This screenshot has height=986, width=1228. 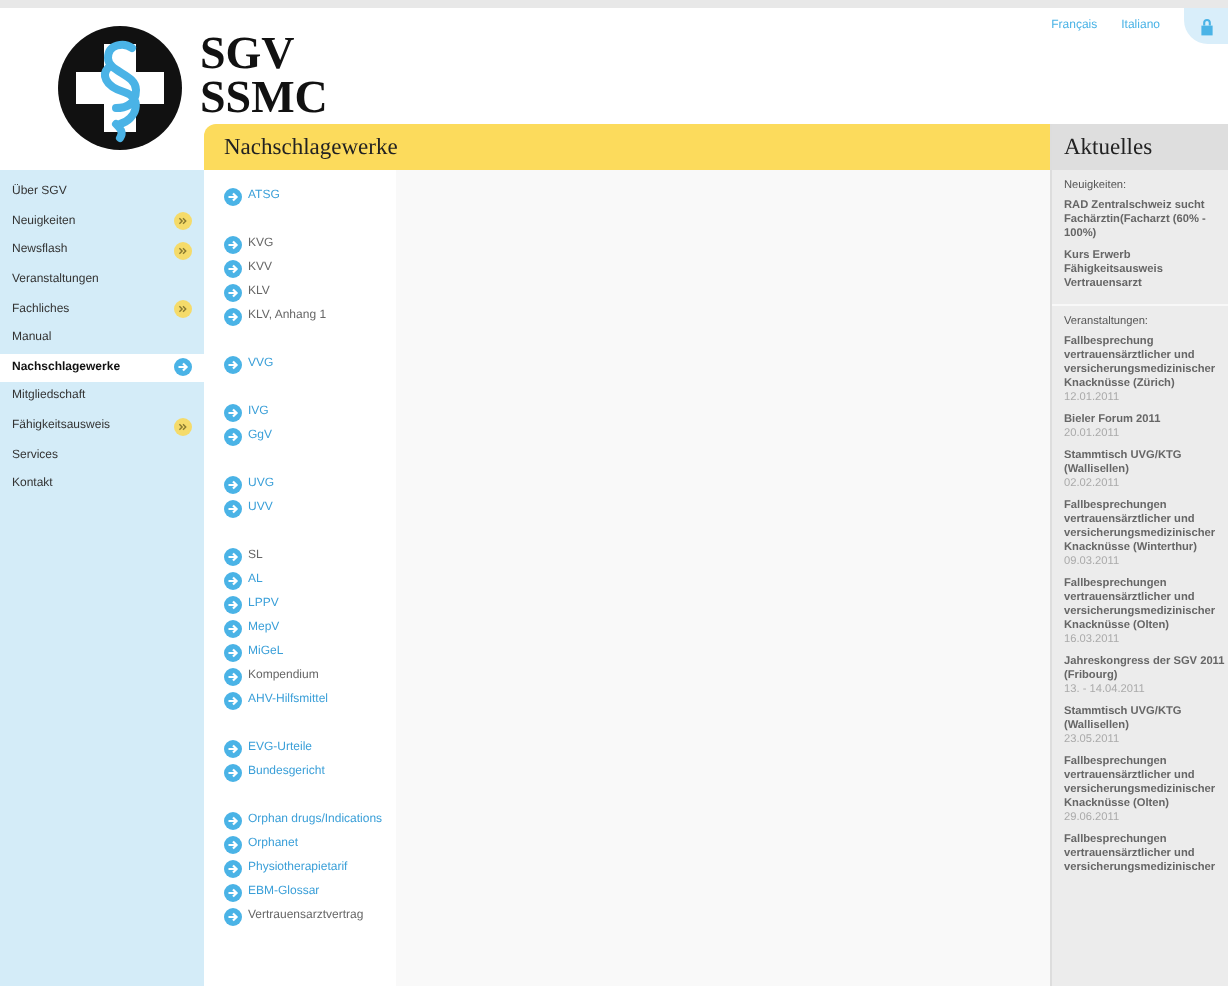 What do you see at coordinates (120, 88) in the screenshot?
I see `logo-icon` at bounding box center [120, 88].